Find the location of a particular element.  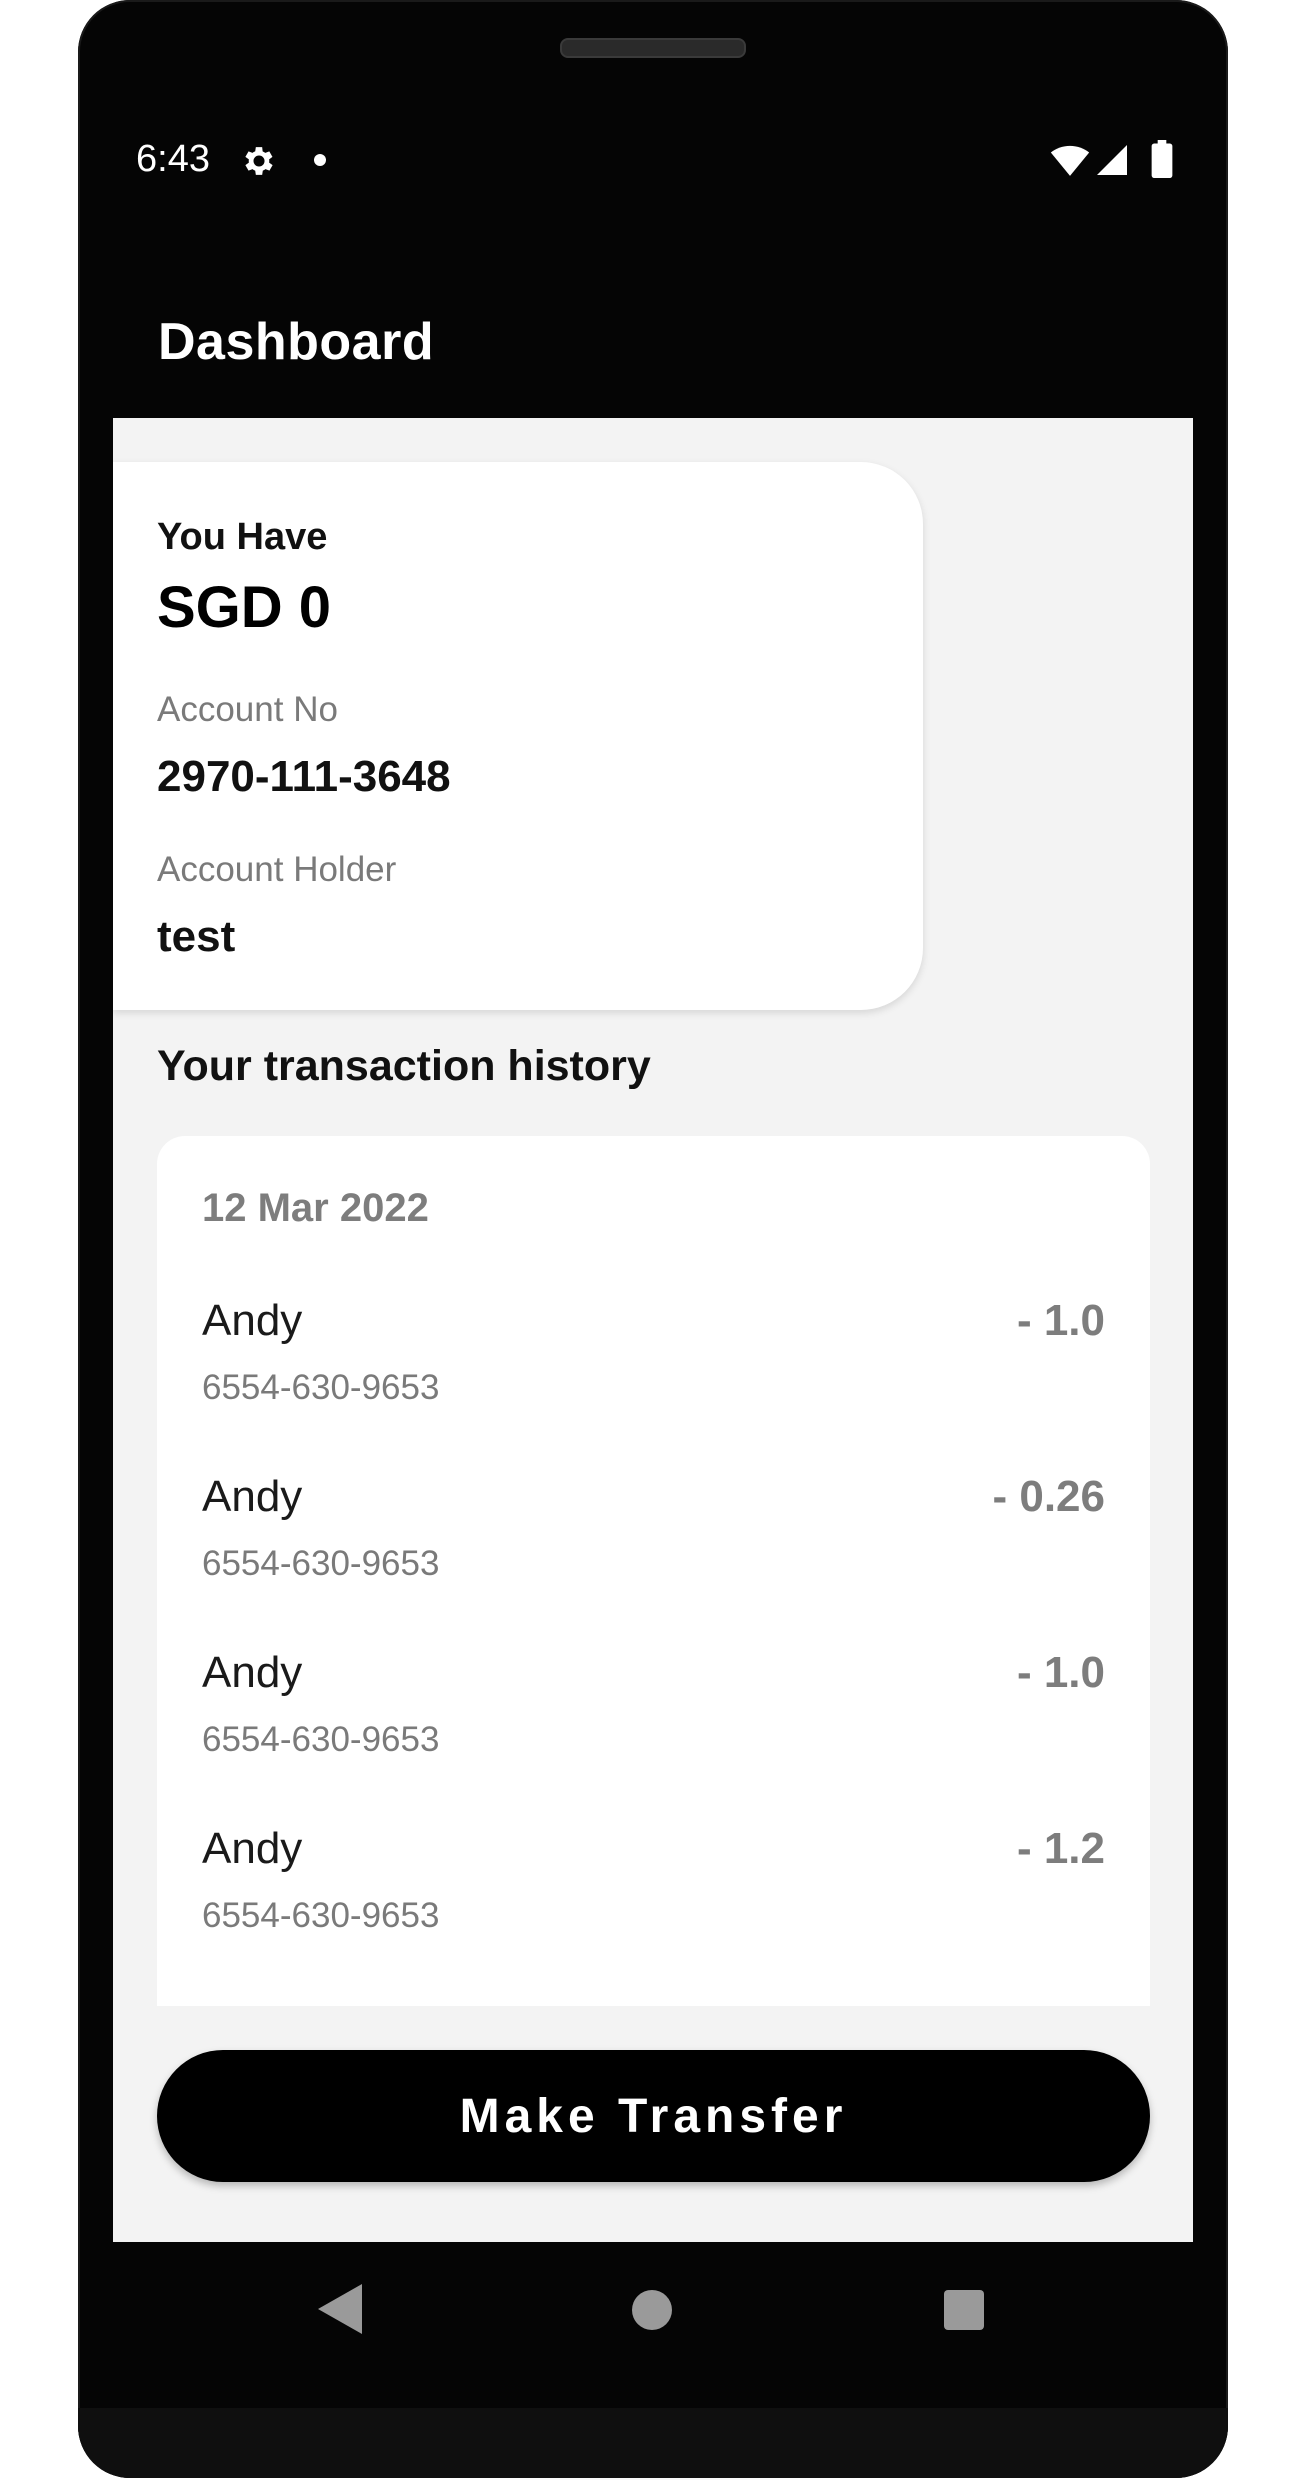

page-title: Dashboard is located at coordinates (296, 342).